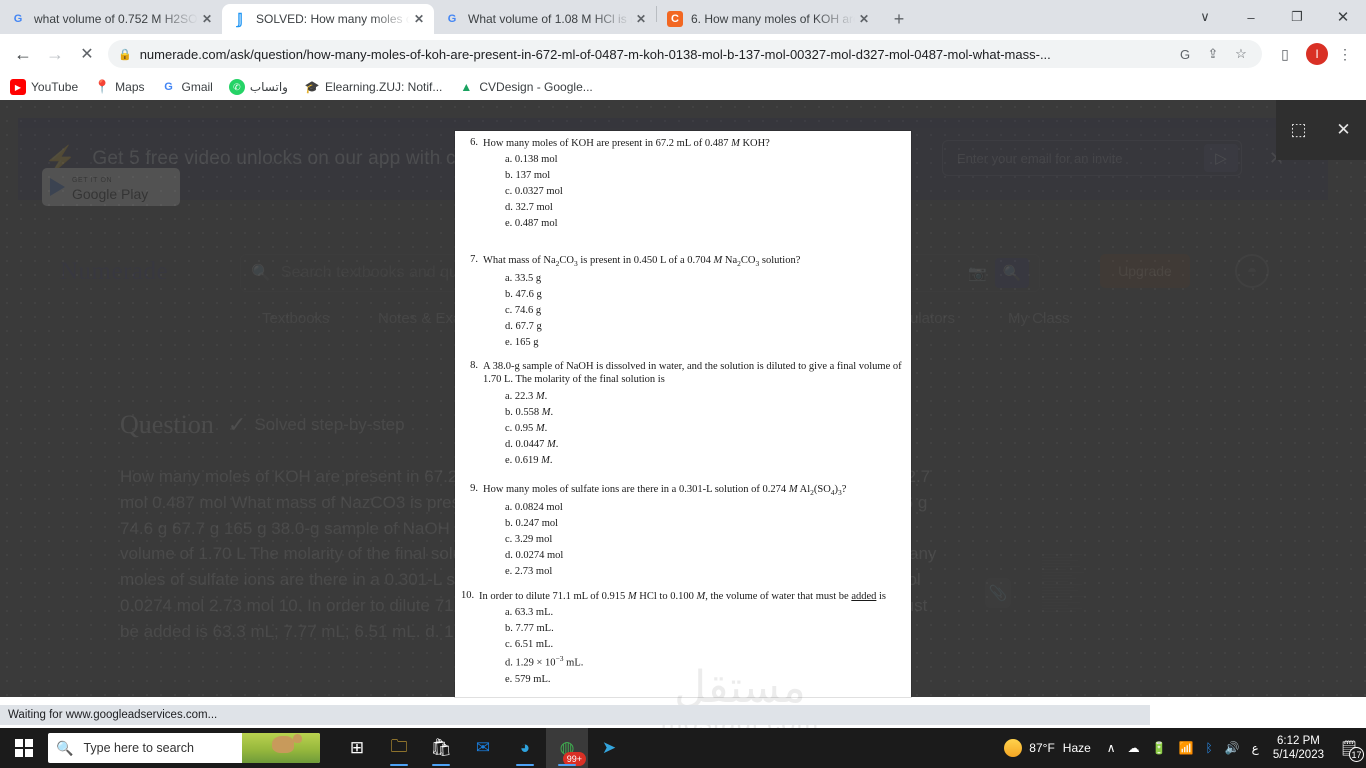 This screenshot has width=1366, height=768. Describe the element at coordinates (704, 680) in the screenshot. I see `option-e: e. 579 mL.` at that location.